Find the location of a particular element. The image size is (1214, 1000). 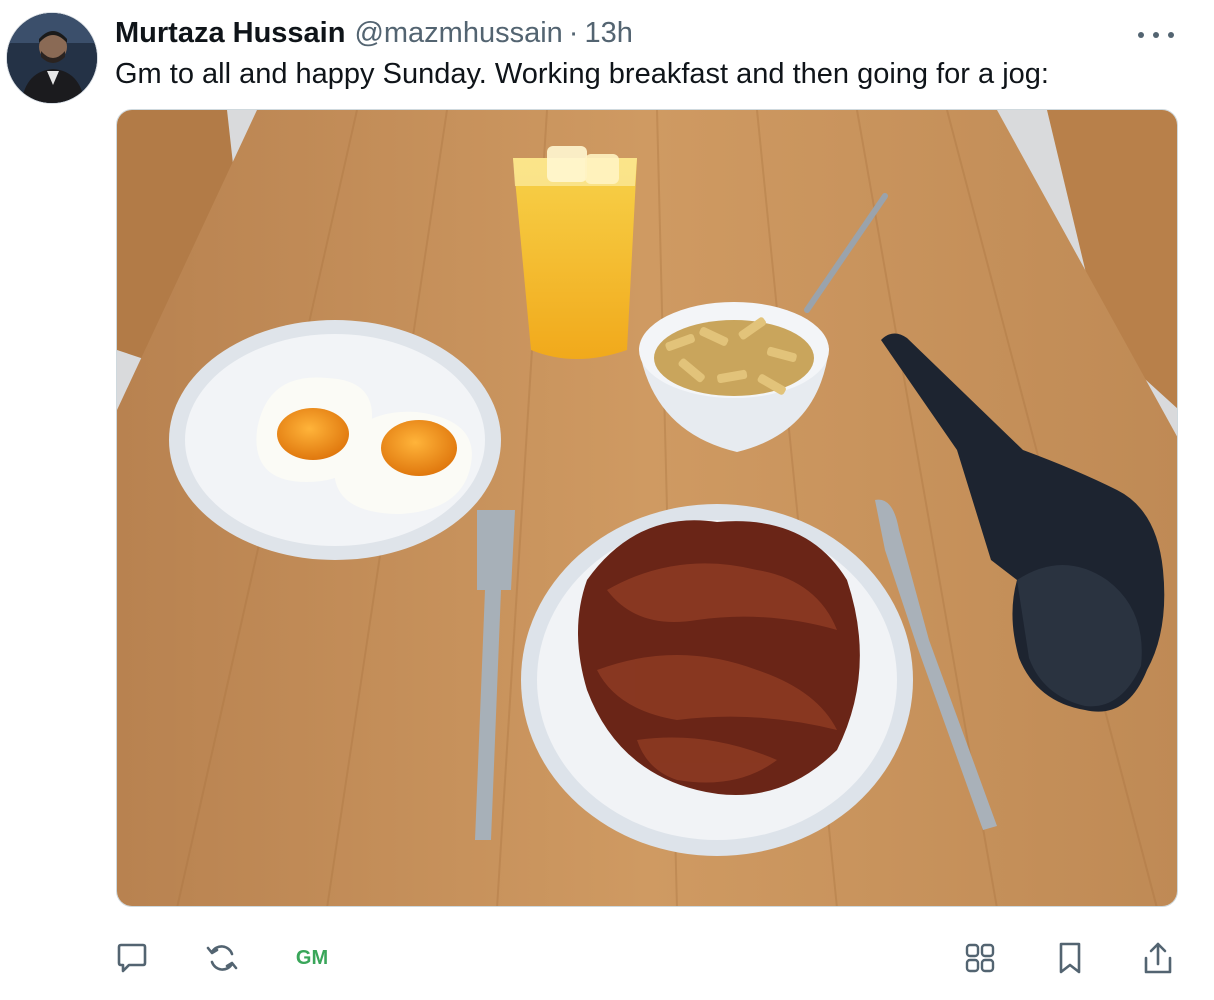

grid-icon is located at coordinates (980, 958).